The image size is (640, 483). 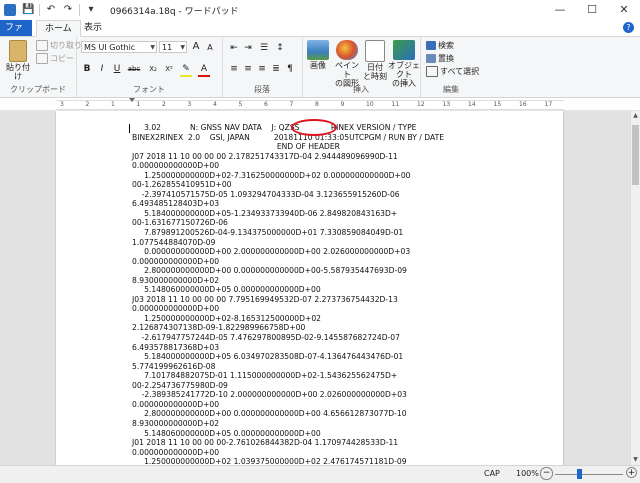 I want to click on find-button: 検索, so click(x=440, y=45).